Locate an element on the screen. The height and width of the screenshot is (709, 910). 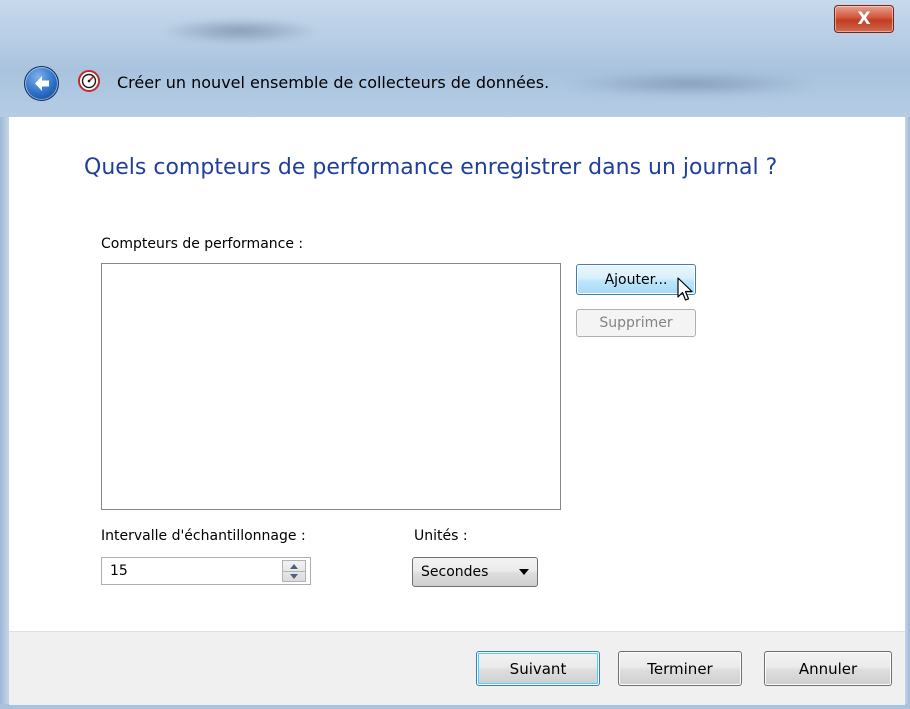
units-dropdown: Secondes is located at coordinates (475, 572).